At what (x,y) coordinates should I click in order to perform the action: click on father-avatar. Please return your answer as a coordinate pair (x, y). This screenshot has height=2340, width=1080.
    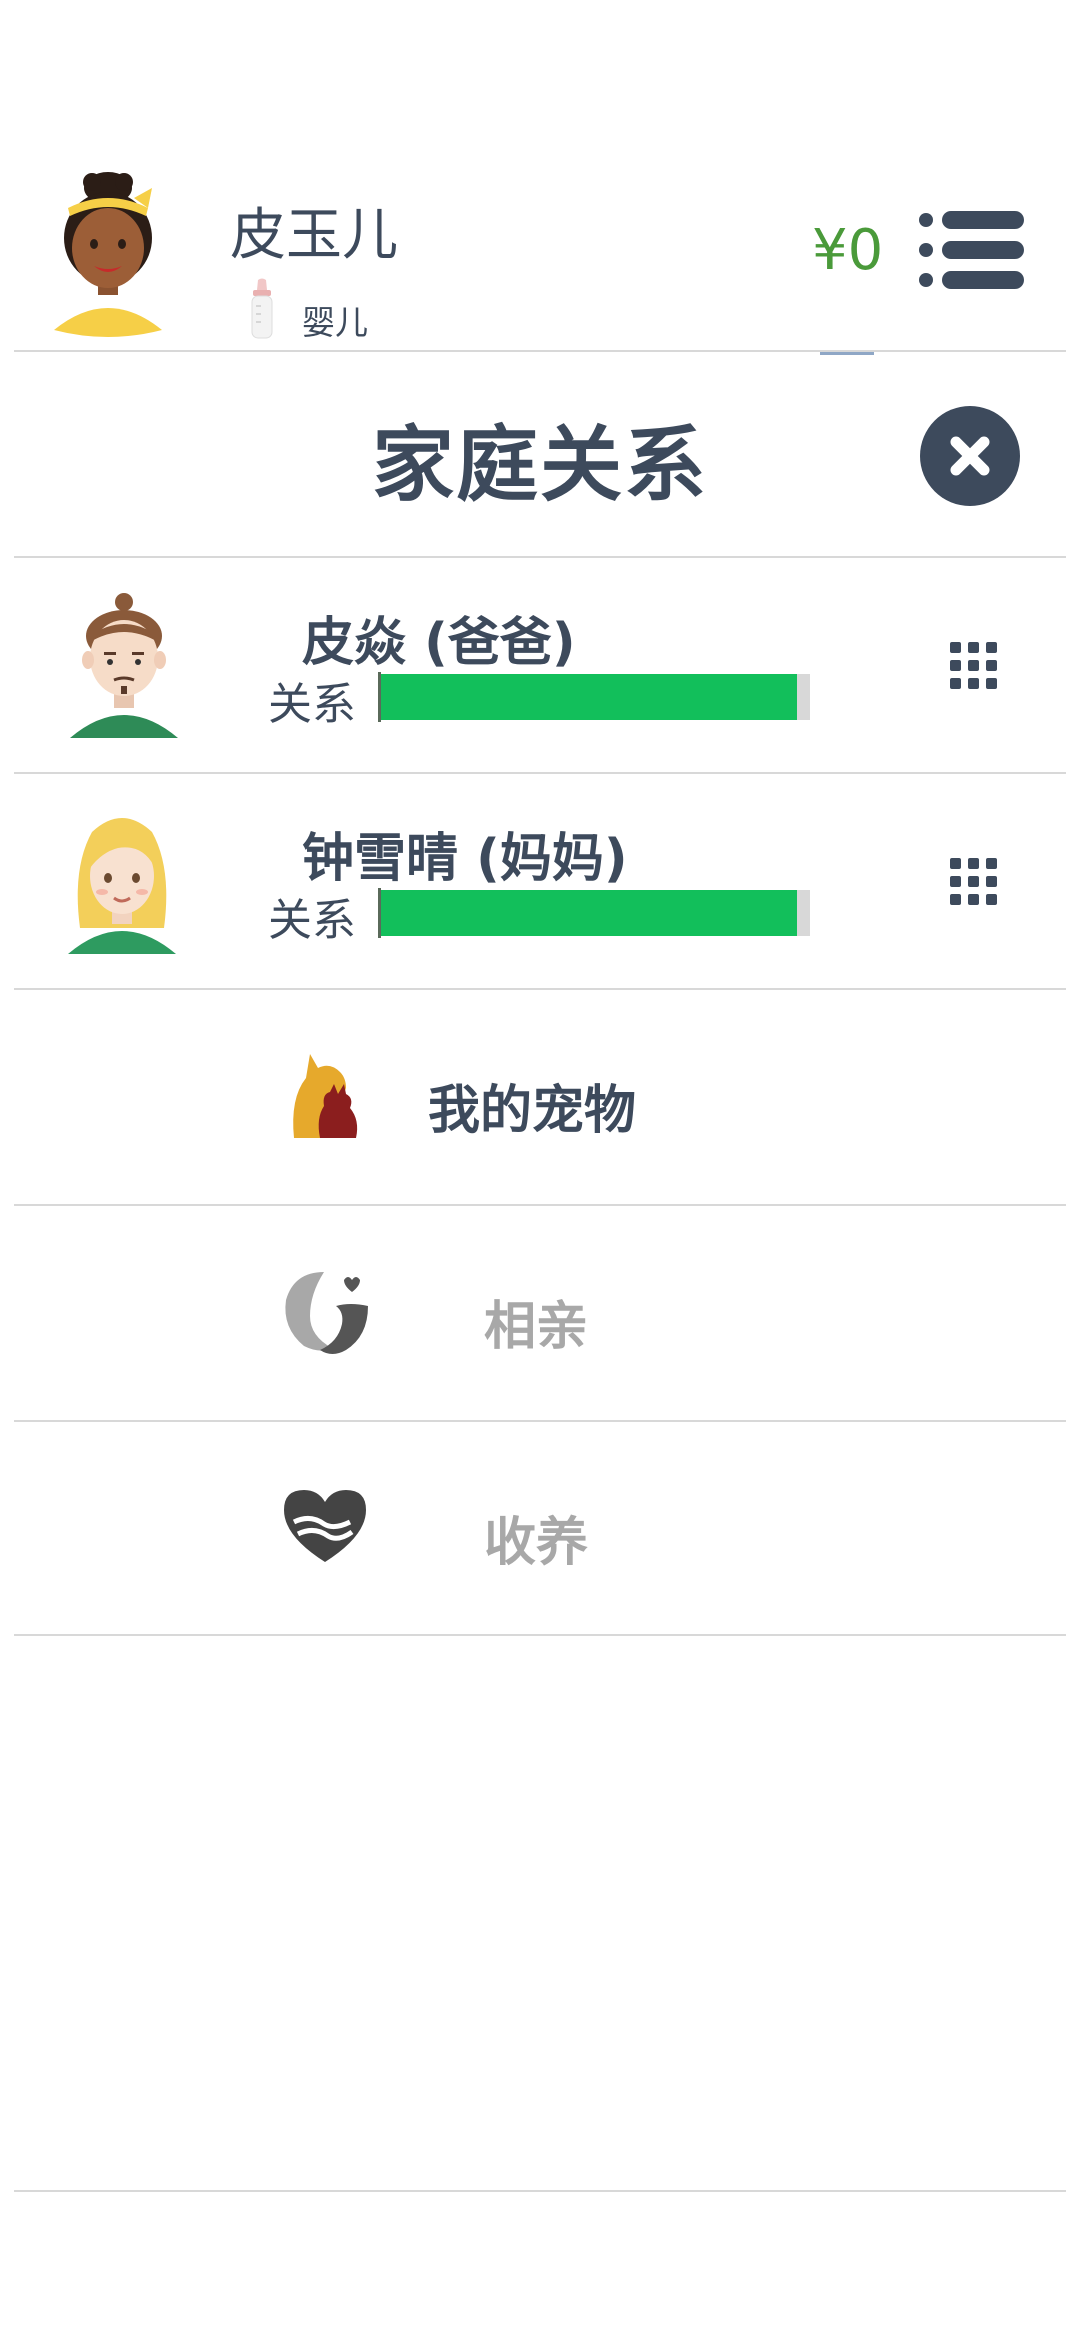
    Looking at the image, I should click on (124, 667).